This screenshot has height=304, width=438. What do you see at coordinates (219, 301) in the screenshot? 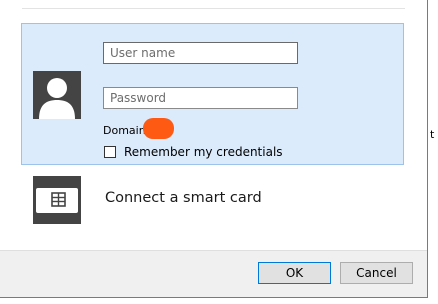
I see `bottom-edge` at bounding box center [219, 301].